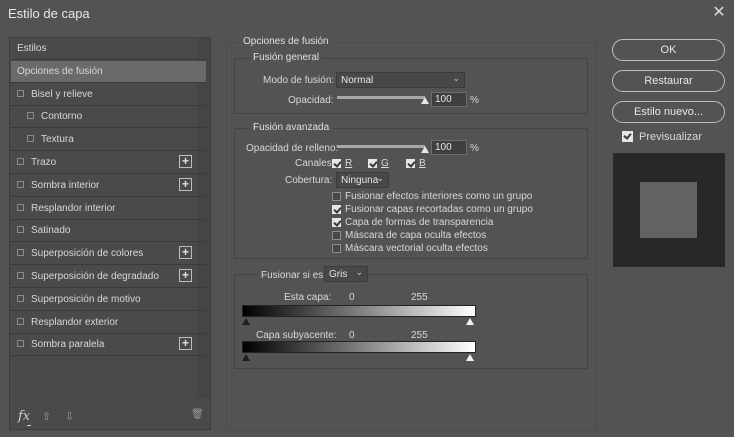  I want to click on opacity-slider-fill, so click(381, 97).